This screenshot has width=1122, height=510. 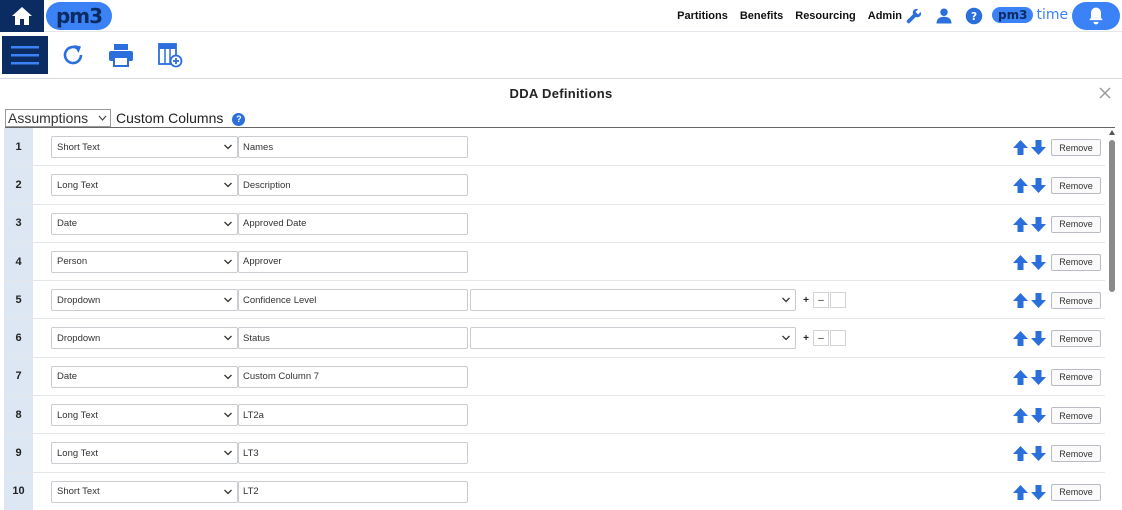 I want to click on pm3-time-link: pm3 time, so click(x=1030, y=15).